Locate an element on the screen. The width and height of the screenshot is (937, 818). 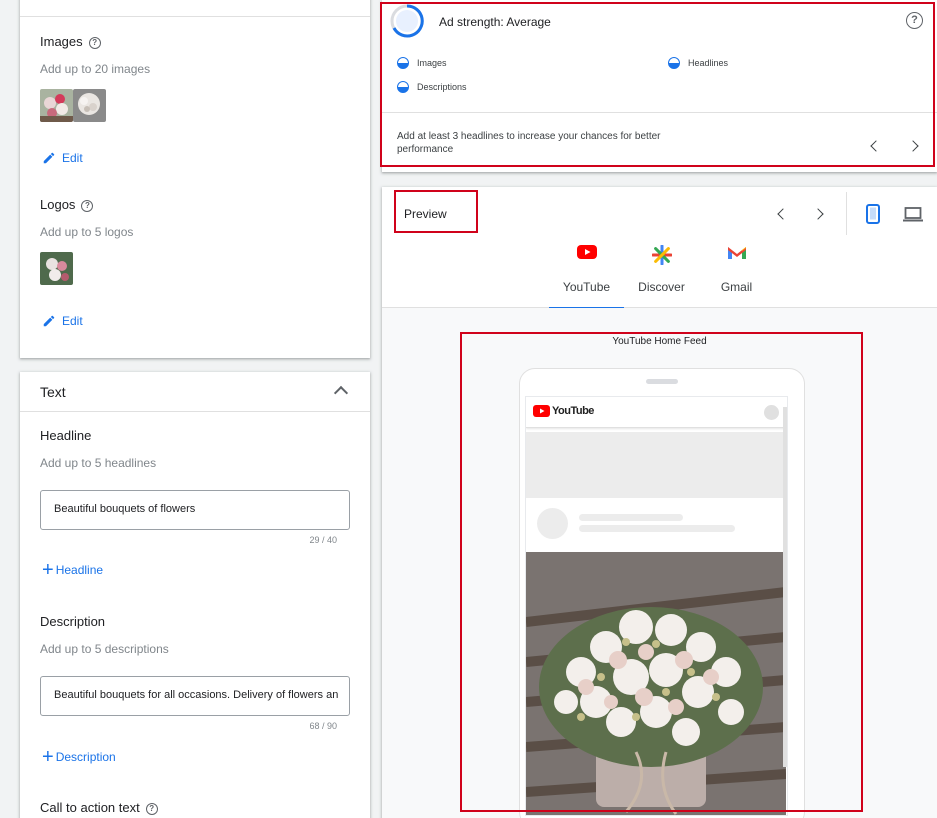
logo-thumbnail is located at coordinates (56, 268).